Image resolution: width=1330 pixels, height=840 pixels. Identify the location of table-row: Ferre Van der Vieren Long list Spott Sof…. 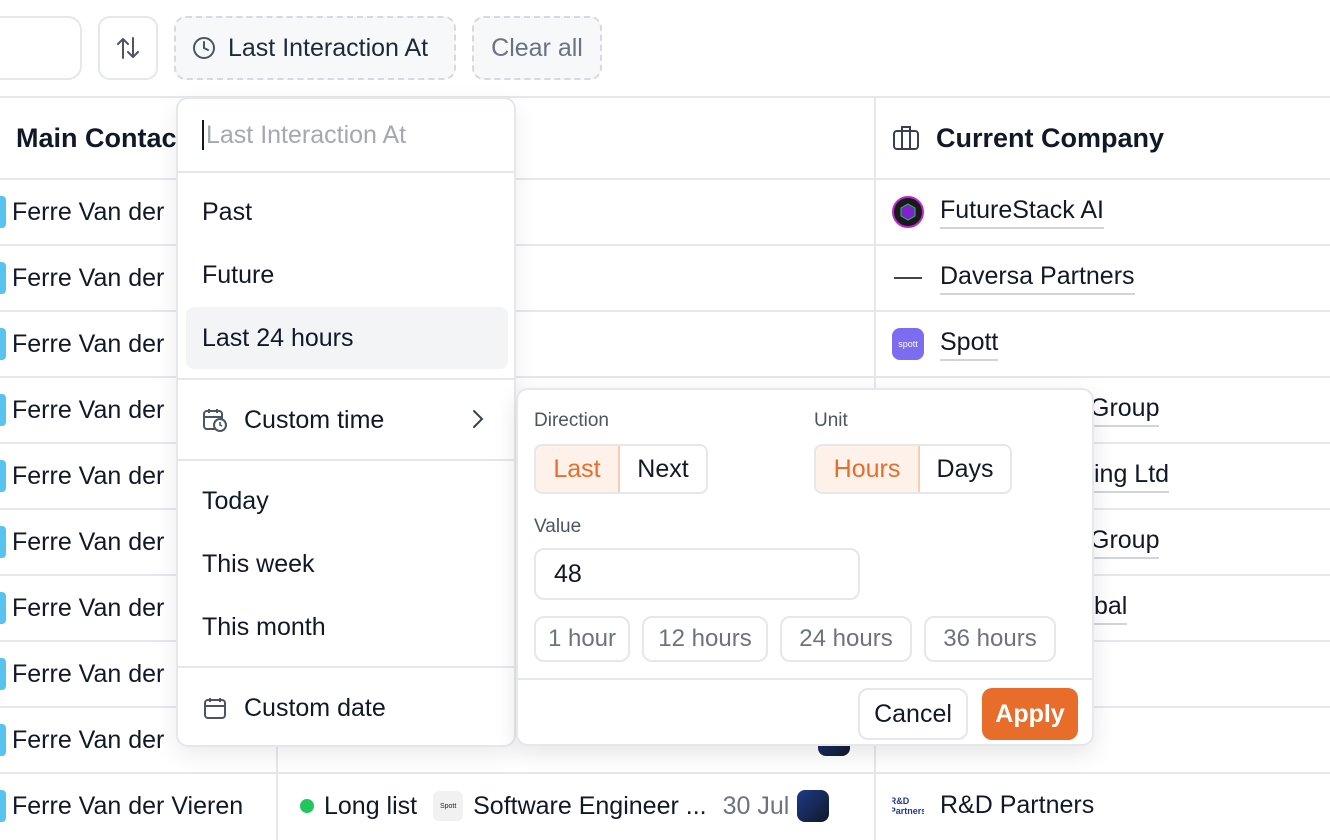
(665, 807).